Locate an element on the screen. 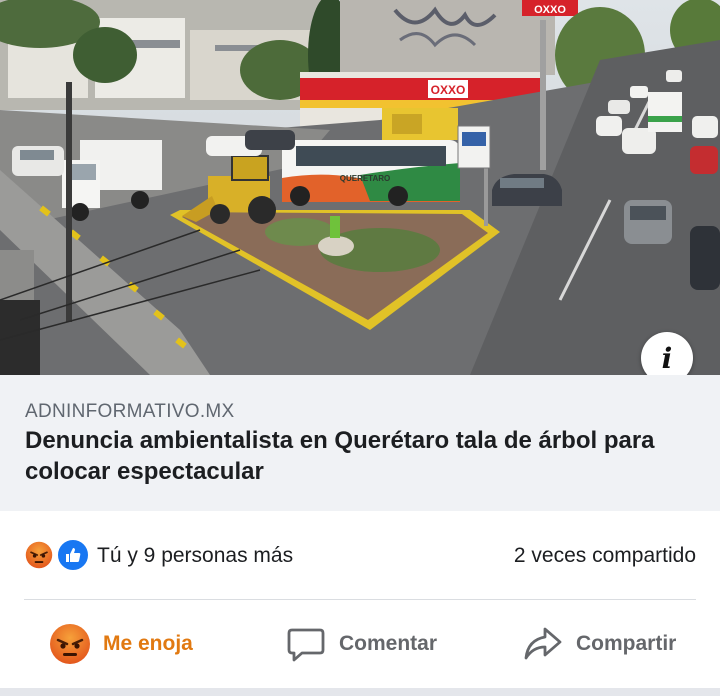  rooftop-sign-text: OXXO is located at coordinates (550, 10).